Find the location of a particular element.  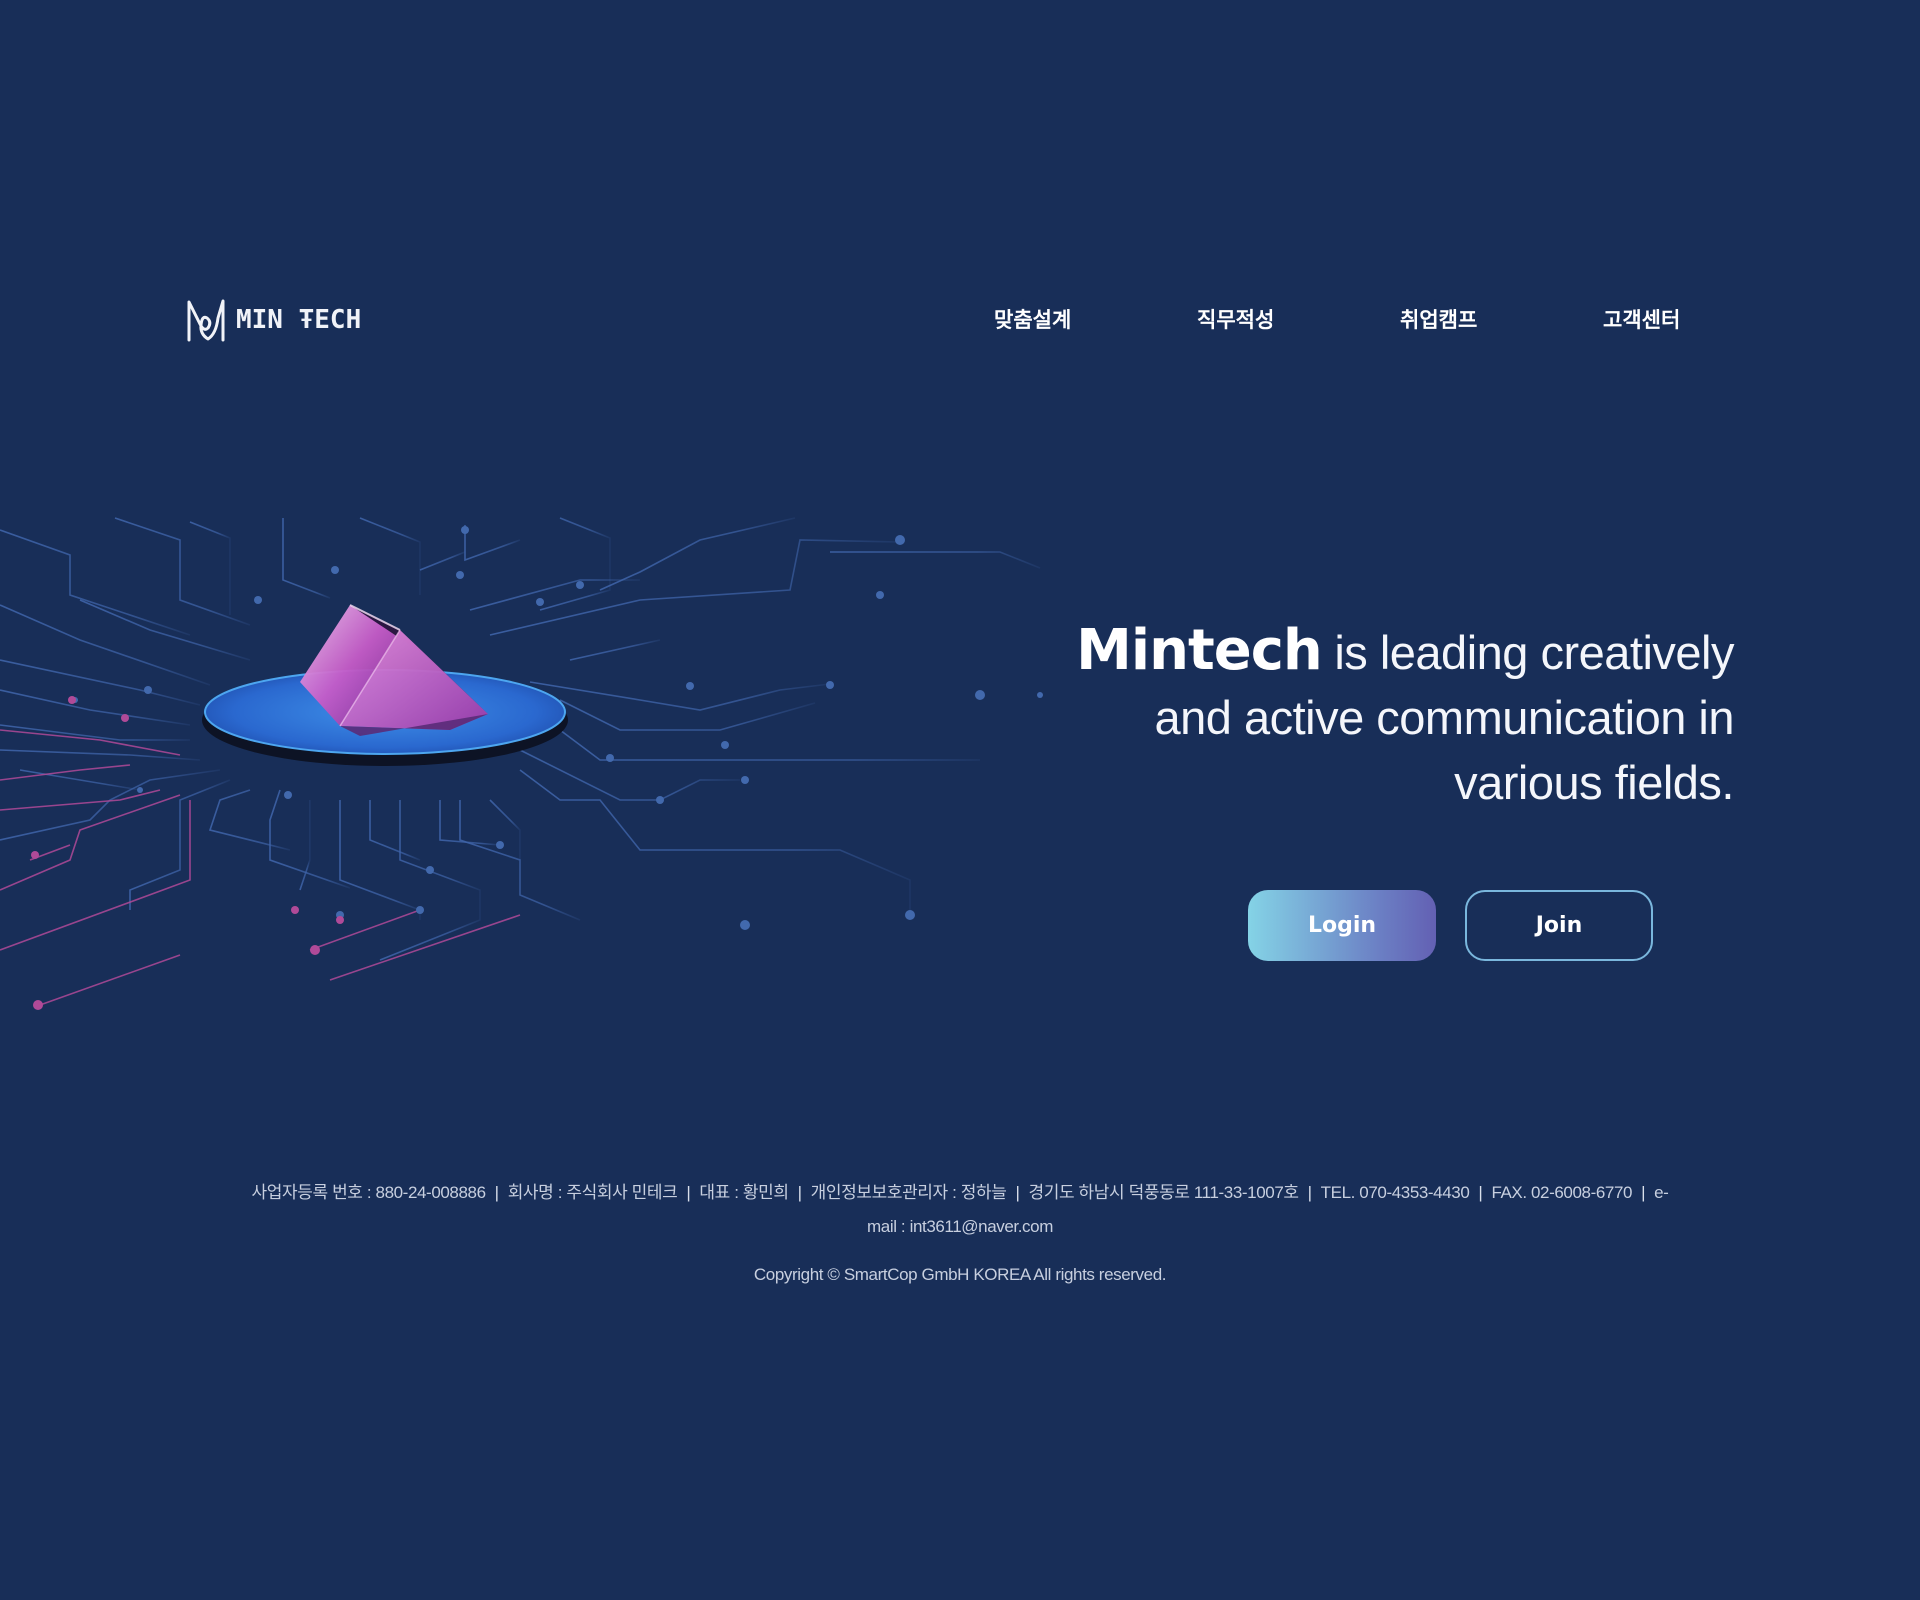

logo-link: MIN ŦECH is located at coordinates (273, 320).